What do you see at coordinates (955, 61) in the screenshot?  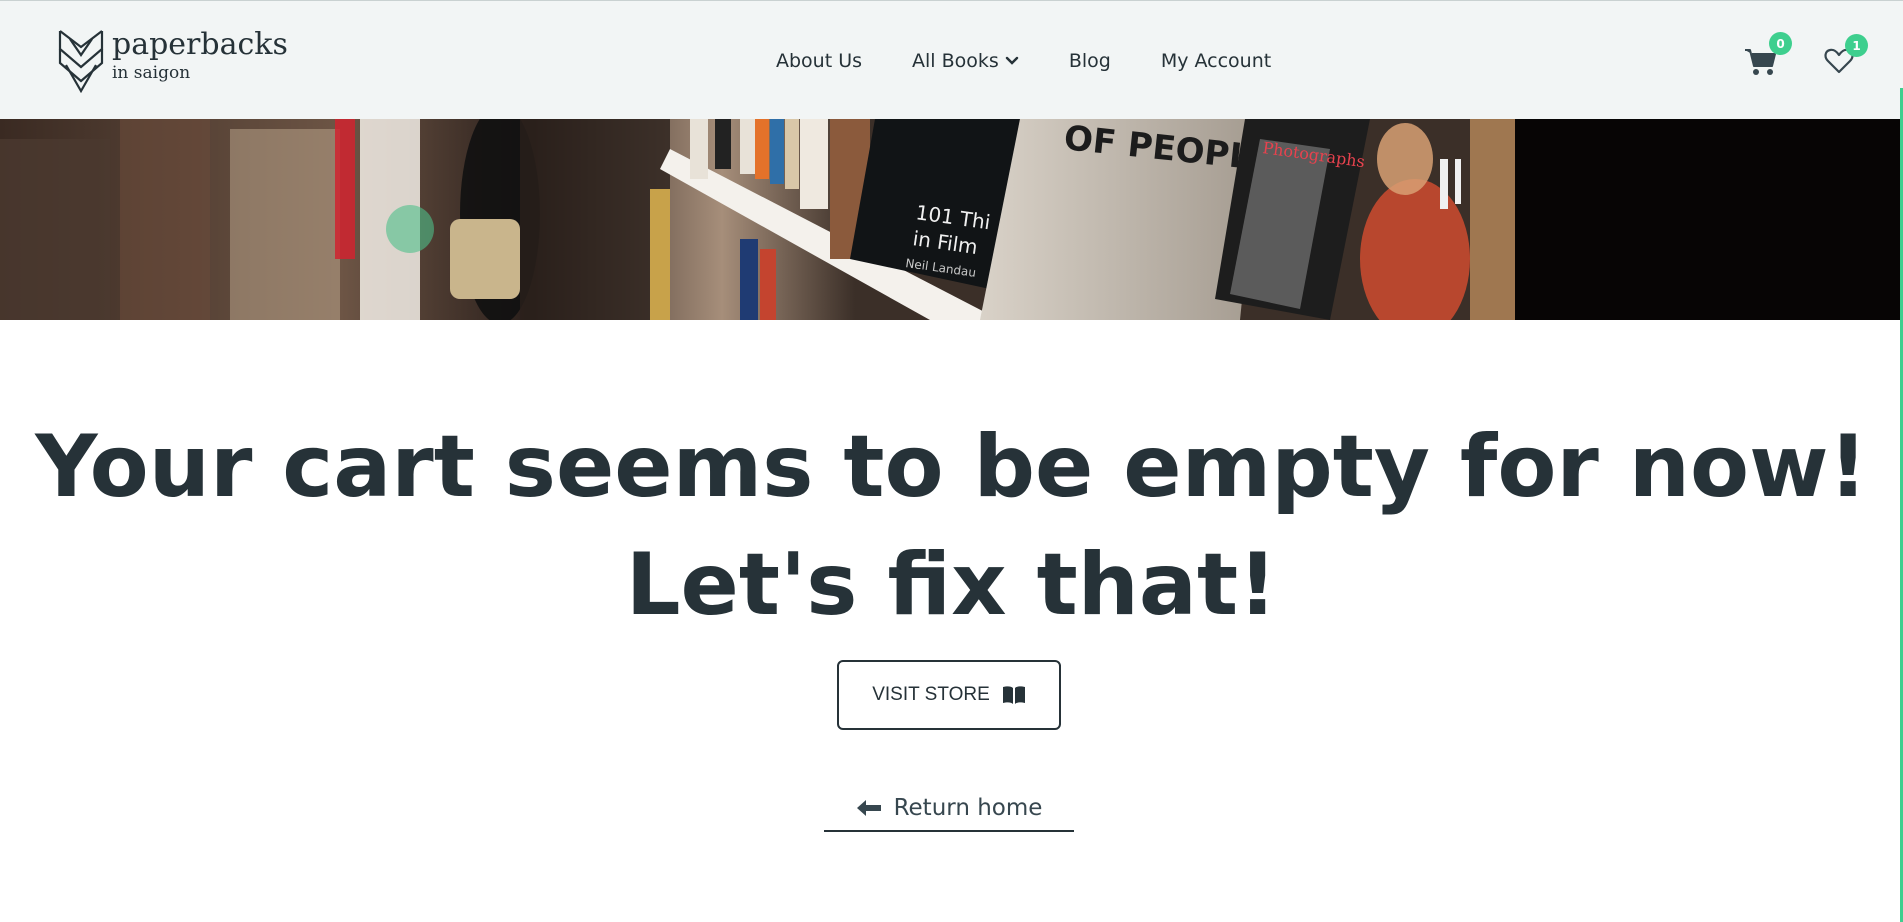 I see `nav-all-books-label: All Books` at bounding box center [955, 61].